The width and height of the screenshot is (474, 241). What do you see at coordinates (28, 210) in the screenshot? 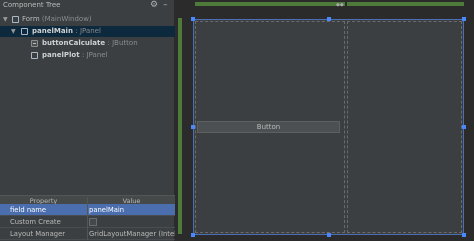
I see `property-name: field name` at bounding box center [28, 210].